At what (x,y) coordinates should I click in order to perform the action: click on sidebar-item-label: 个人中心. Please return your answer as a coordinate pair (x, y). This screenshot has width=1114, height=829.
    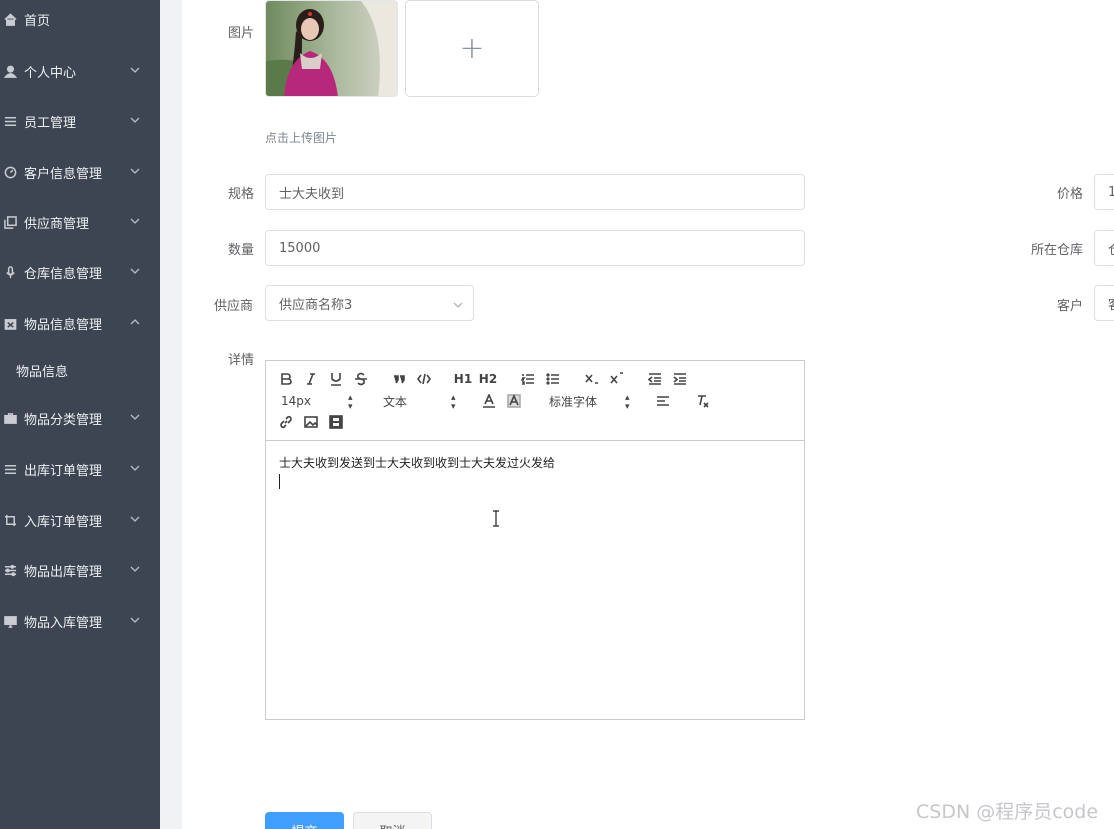
    Looking at the image, I should click on (50, 73).